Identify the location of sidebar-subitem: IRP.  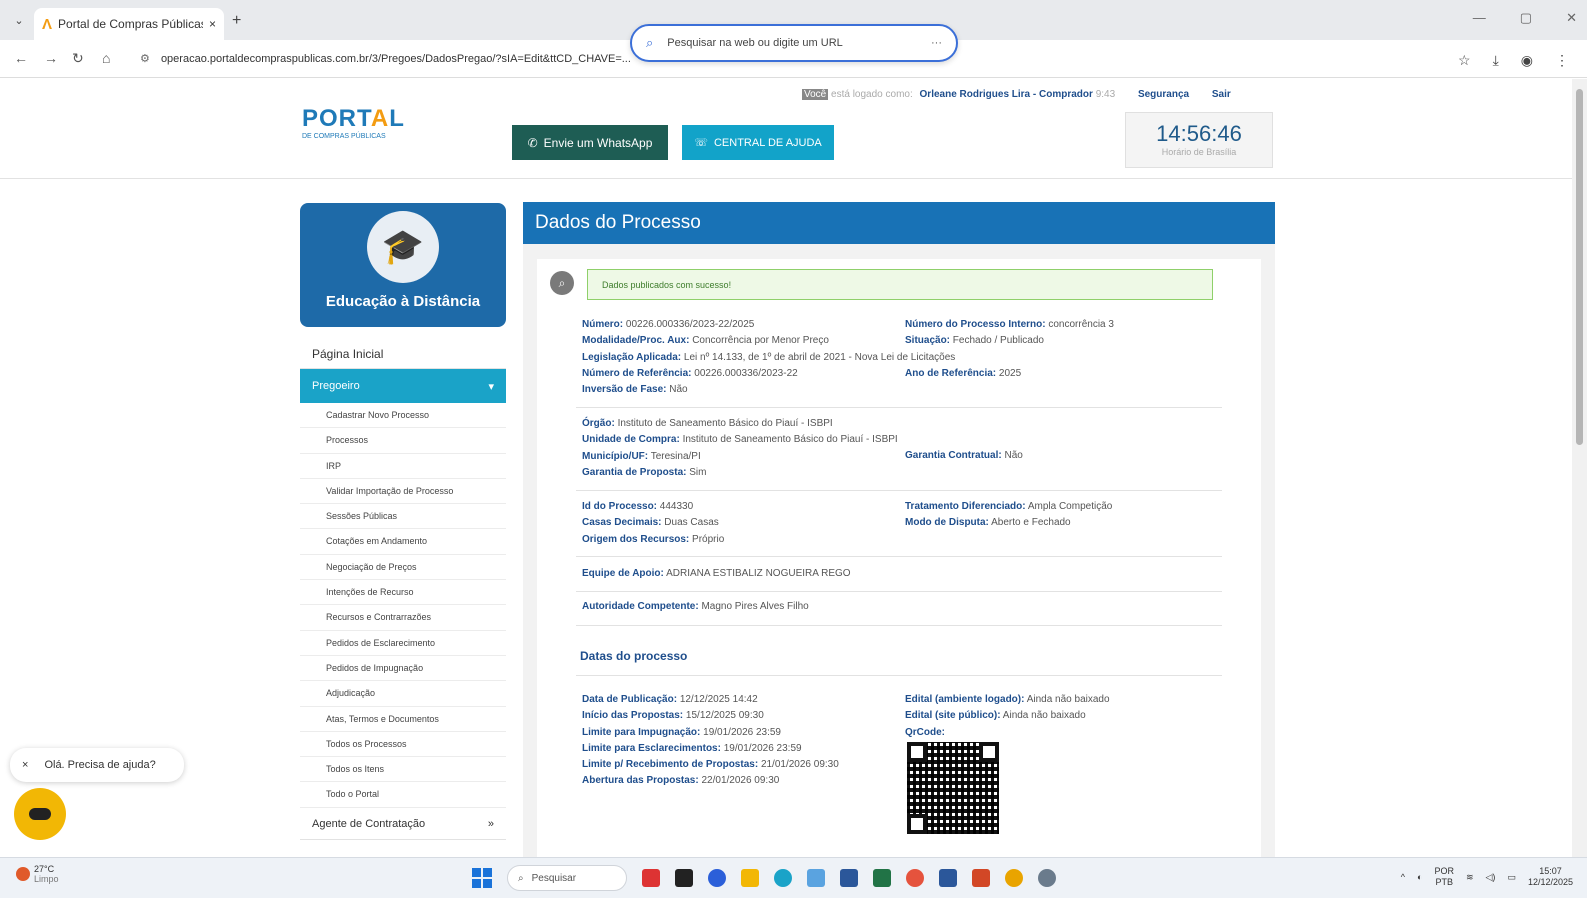
(403, 466).